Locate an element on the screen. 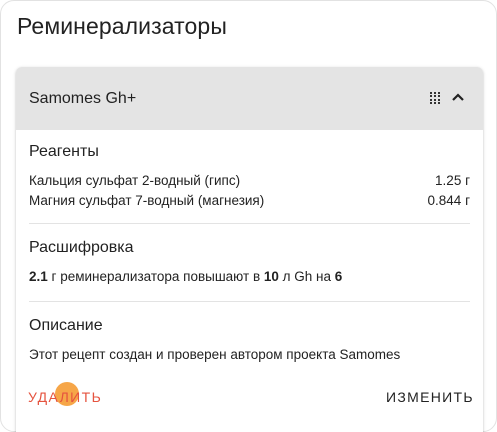  card-header: Samomes Gh+ is located at coordinates (249, 98).